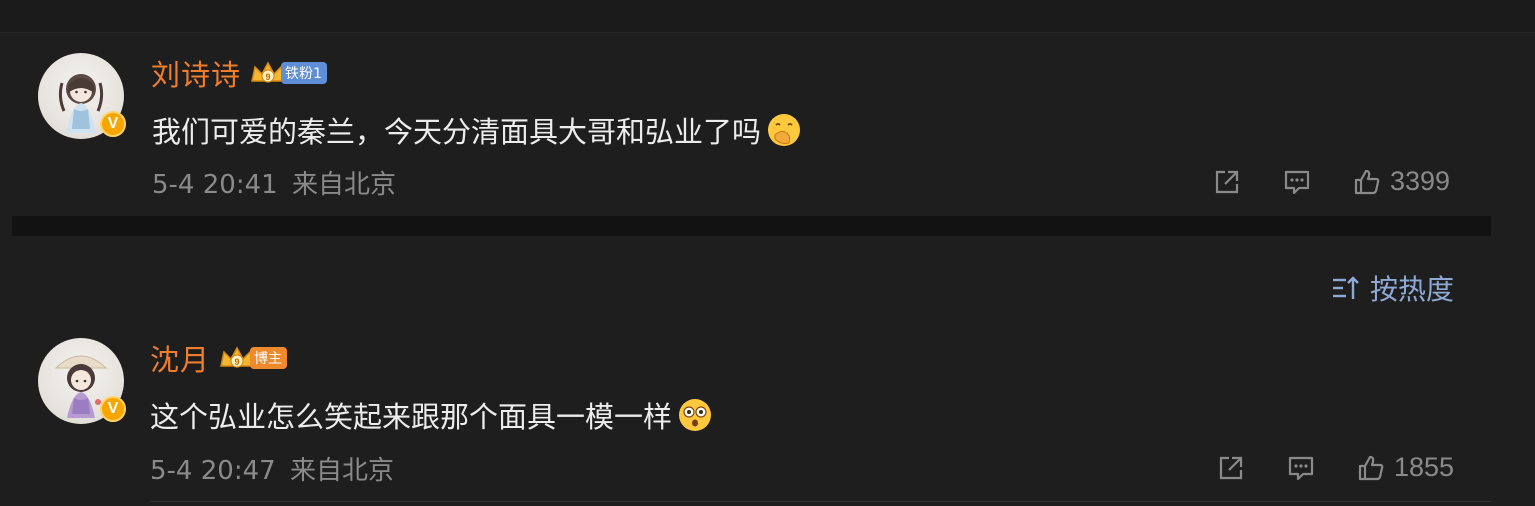  I want to click on section-divider, so click(751, 226).